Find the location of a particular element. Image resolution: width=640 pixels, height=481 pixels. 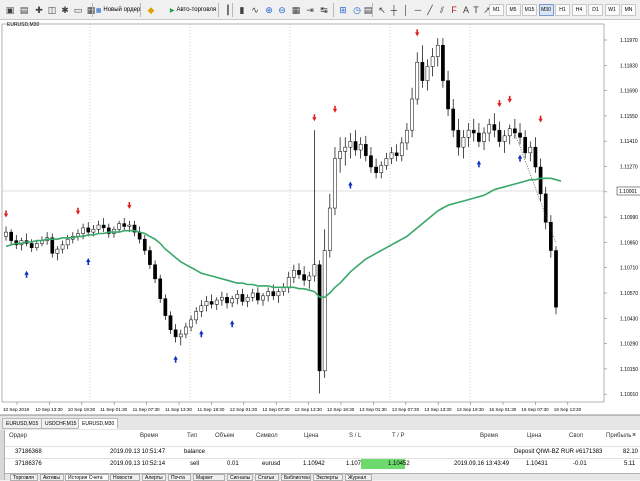

navigator-icon: ✱ is located at coordinates (65, 10).